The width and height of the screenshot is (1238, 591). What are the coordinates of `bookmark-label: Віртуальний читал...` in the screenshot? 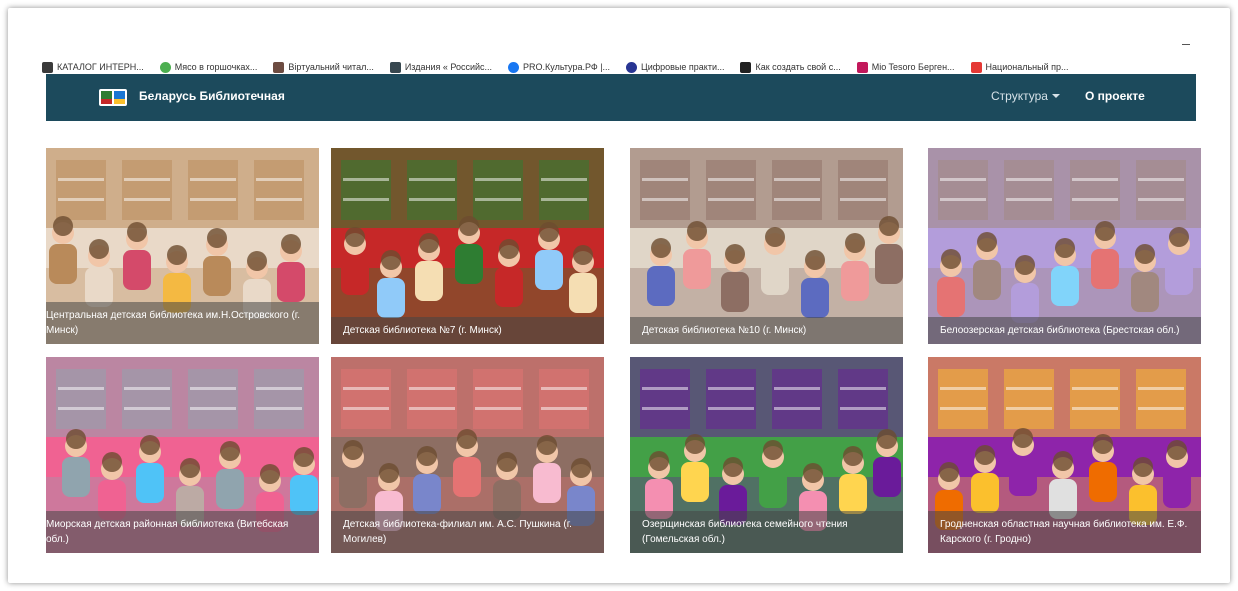 It's located at (331, 67).